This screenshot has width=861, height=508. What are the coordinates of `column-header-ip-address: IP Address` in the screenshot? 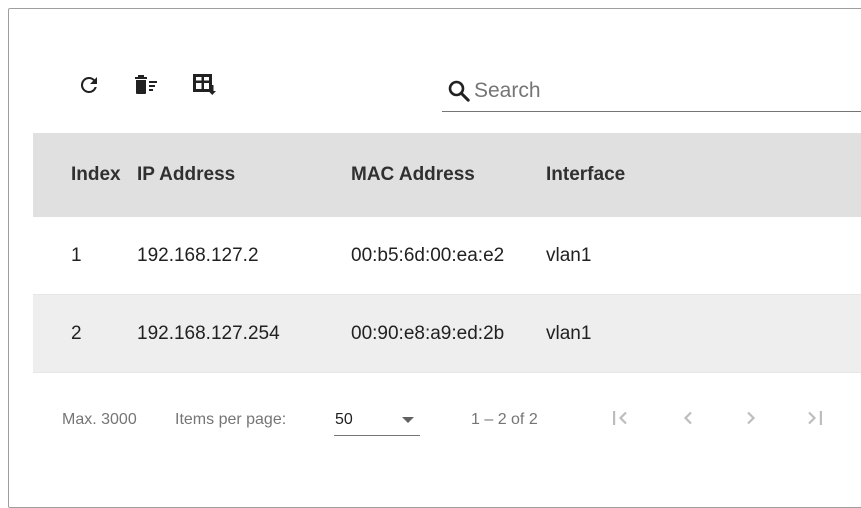 It's located at (244, 175).